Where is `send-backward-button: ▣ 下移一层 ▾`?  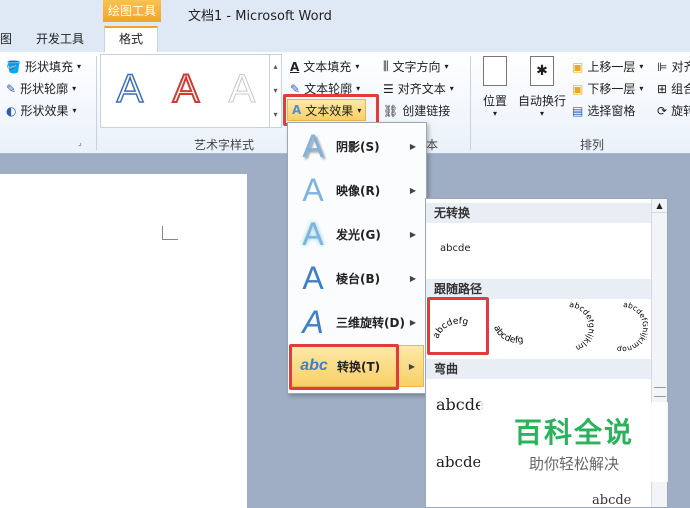
send-backward-button: ▣ 下移一层 ▾ is located at coordinates (607, 88).